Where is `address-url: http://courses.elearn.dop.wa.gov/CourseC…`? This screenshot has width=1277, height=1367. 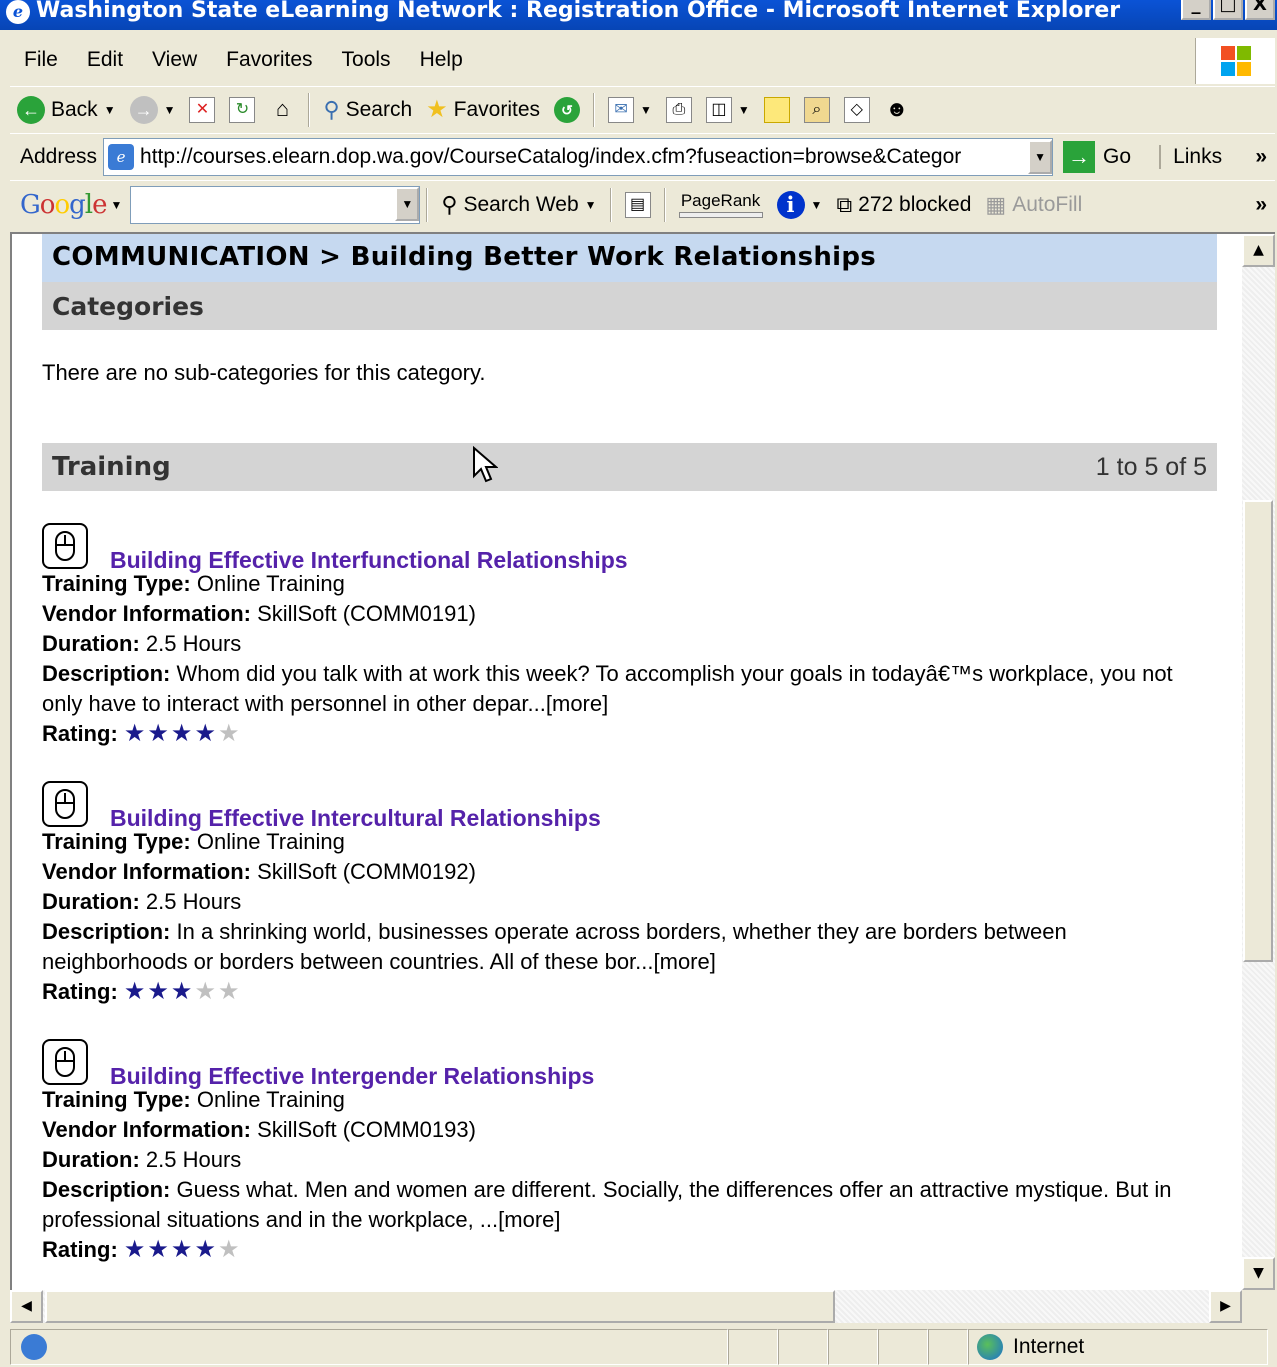
address-url: http://courses.elearn.dop.wa.gov/CourseC… is located at coordinates (584, 157).